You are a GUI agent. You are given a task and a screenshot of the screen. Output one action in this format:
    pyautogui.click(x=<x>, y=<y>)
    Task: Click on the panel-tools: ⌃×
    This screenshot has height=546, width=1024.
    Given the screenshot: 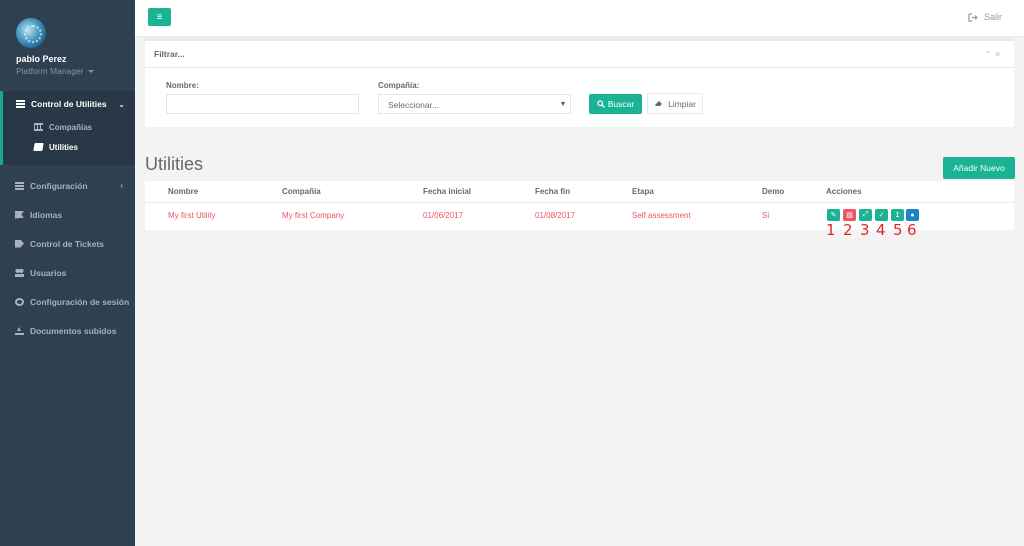 What is the action you would take?
    pyautogui.click(x=994, y=54)
    